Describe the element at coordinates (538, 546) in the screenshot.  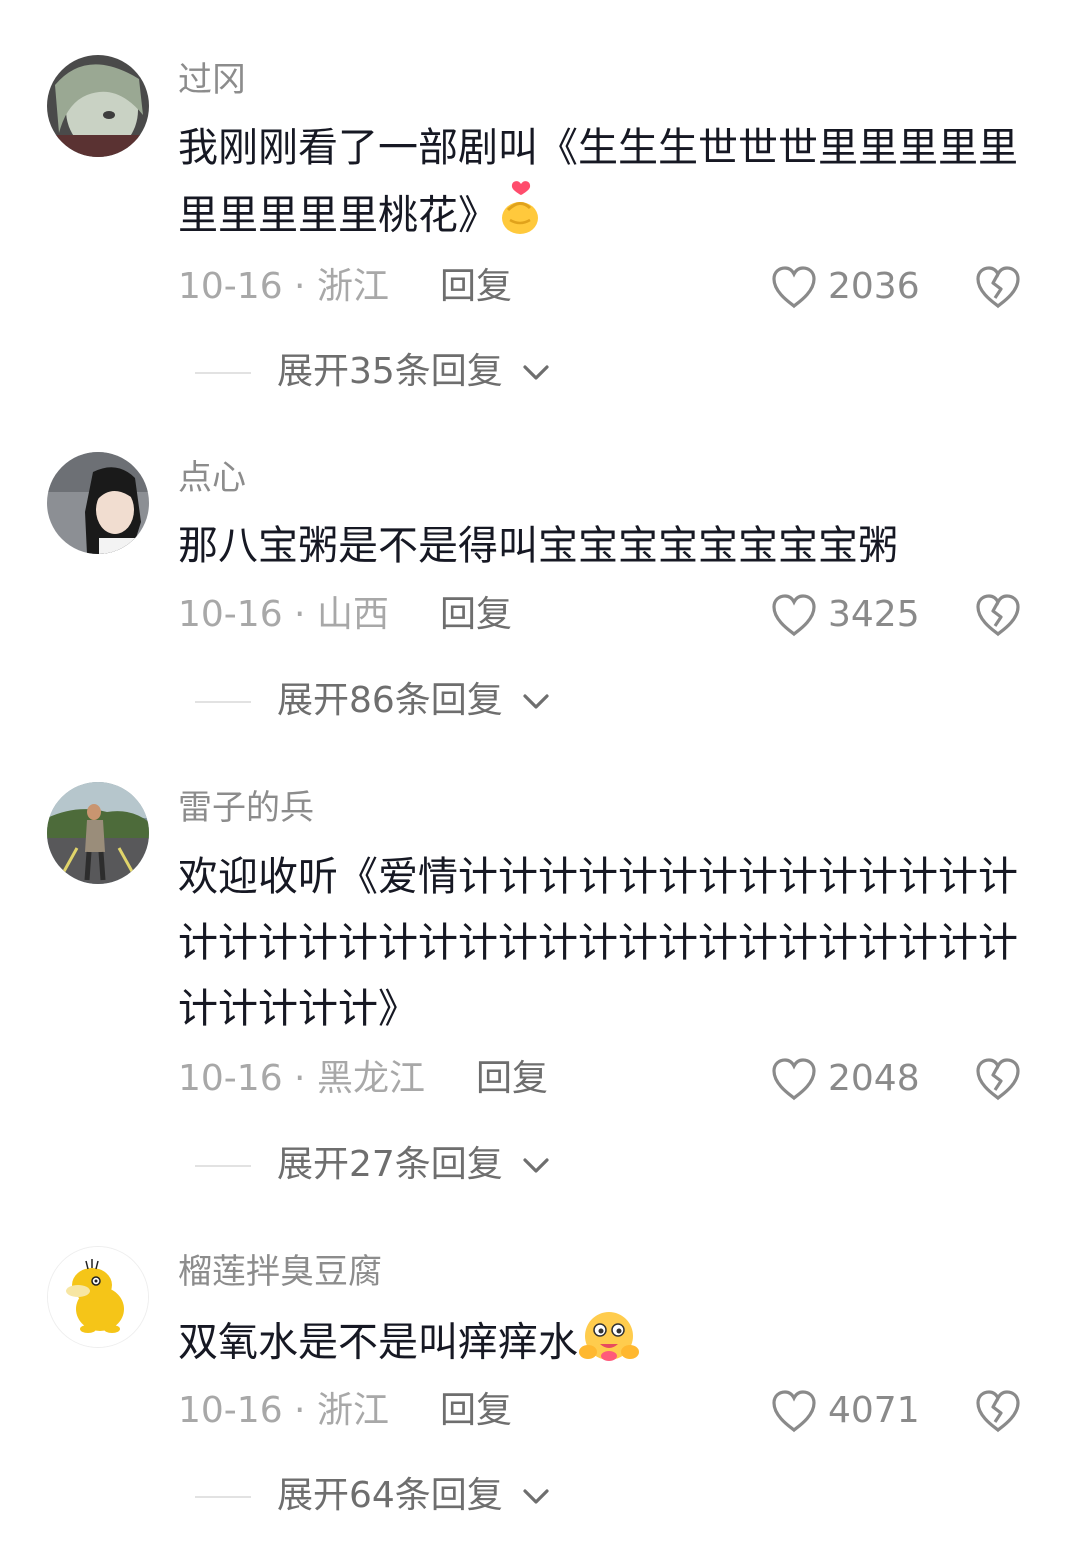
I see `comment-text-body: 那八宝粥是不是得叫宝宝宝宝宝宝宝宝粥` at that location.